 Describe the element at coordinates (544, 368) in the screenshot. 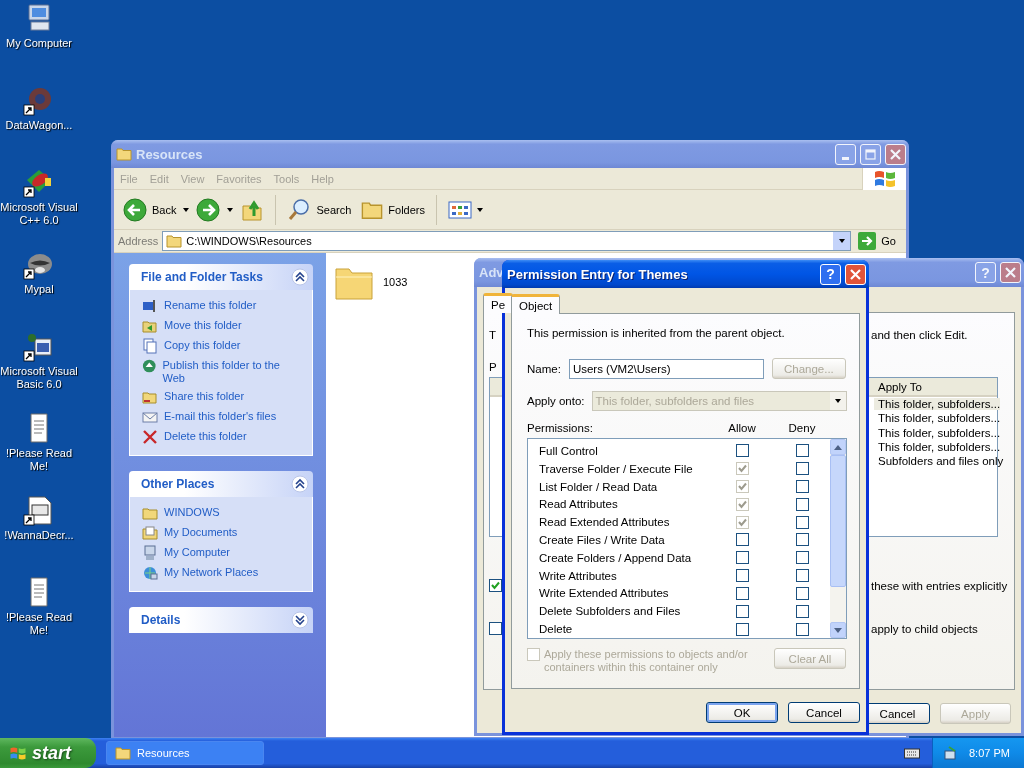

I see `field-label: Name:` at that location.